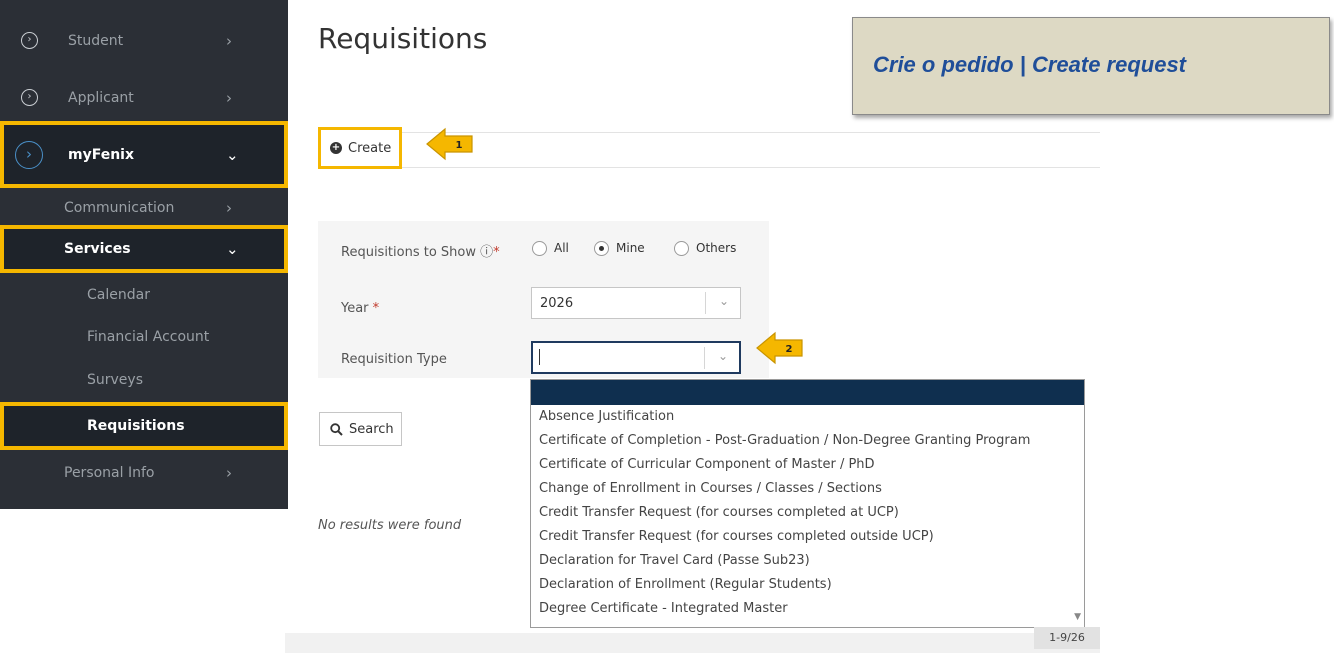 Image resolution: width=1334 pixels, height=653 pixels. Describe the element at coordinates (487, 252) in the screenshot. I see `info-icon: ⓘ` at that location.